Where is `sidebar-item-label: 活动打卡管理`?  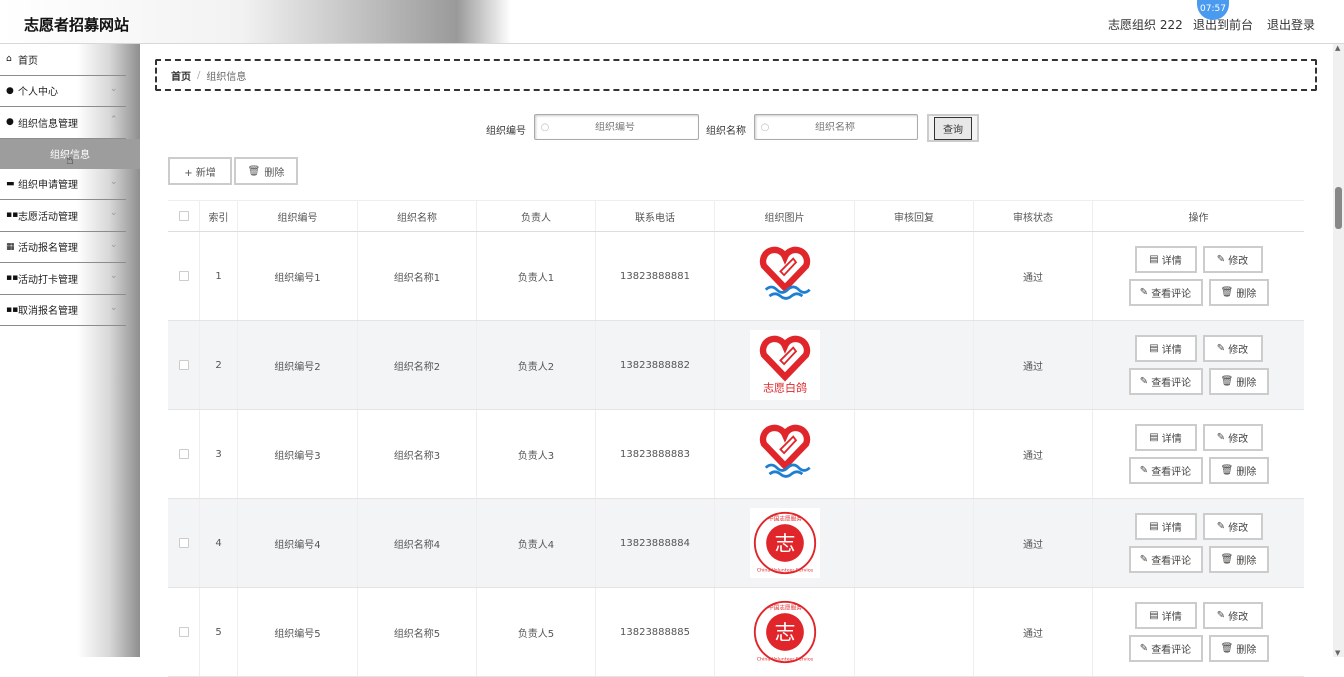
sidebar-item-label: 活动打卡管理 is located at coordinates (48, 280).